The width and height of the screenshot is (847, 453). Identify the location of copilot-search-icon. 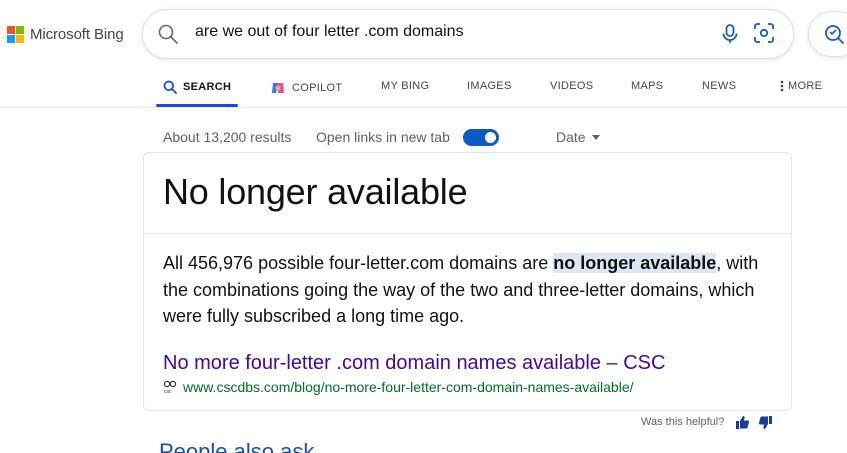
(834, 34).